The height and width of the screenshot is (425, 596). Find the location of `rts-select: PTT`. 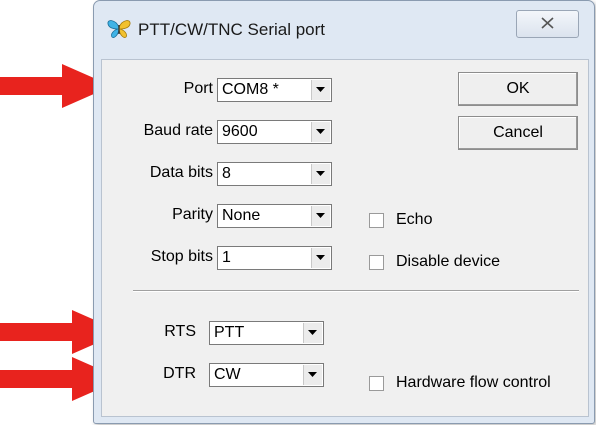

rts-select: PTT is located at coordinates (266, 333).